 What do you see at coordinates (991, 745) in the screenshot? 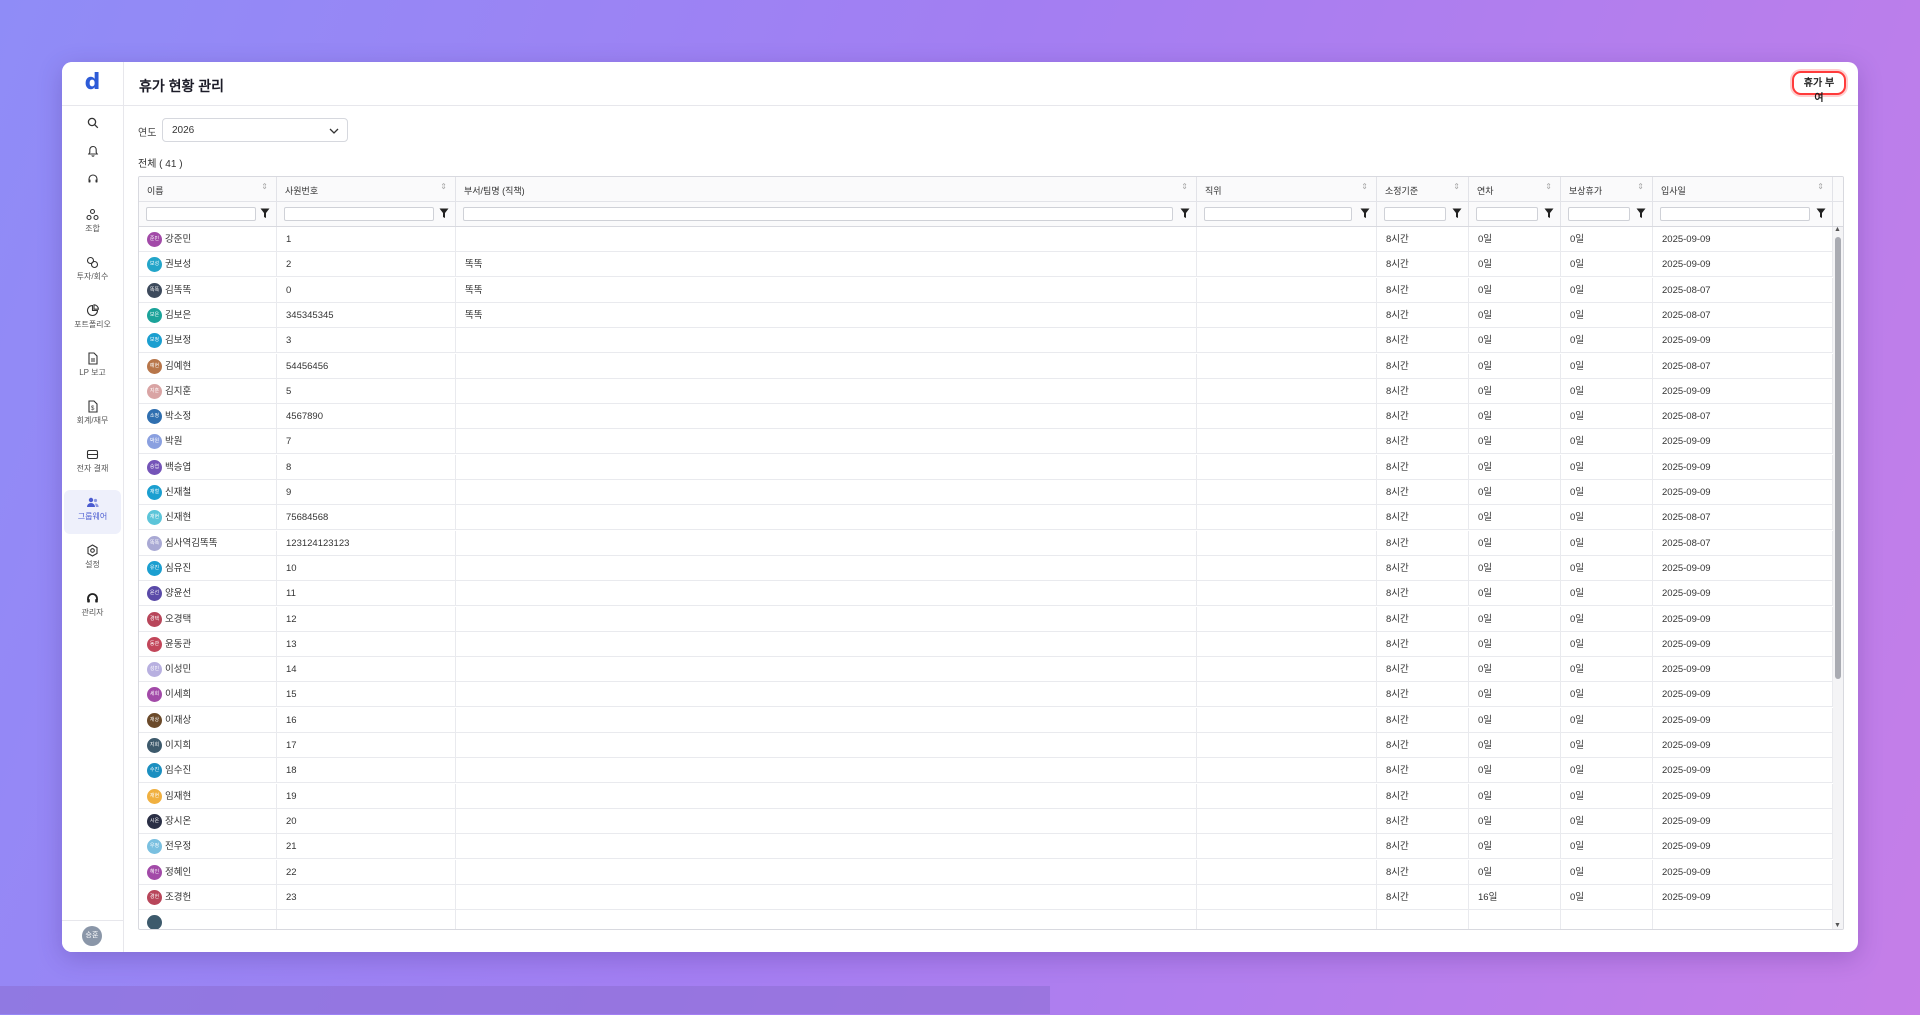
I see `table-row: 지희 이지희 17 8시간 0일 0일 2025-09-09` at bounding box center [991, 745].